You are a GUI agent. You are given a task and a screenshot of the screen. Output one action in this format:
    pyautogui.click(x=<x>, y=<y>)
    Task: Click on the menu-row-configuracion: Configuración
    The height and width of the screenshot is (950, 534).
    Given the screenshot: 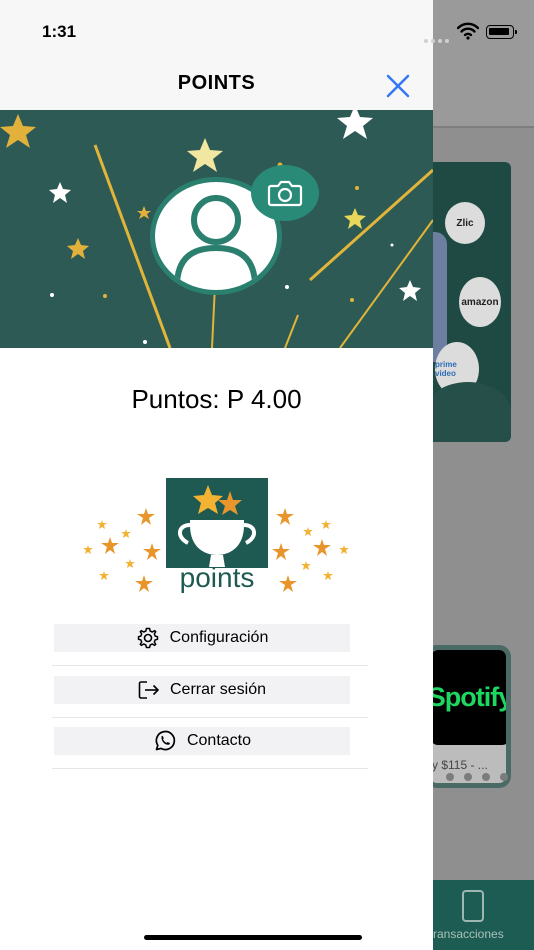 What is the action you would take?
    pyautogui.click(x=210, y=640)
    